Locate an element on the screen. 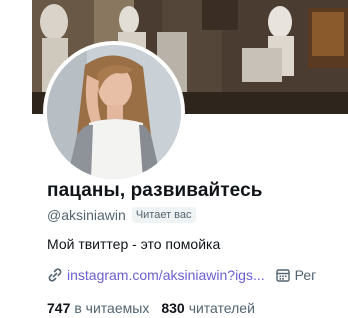 The width and height of the screenshot is (348, 318). username-handle: @aksiniawin is located at coordinates (86, 215).